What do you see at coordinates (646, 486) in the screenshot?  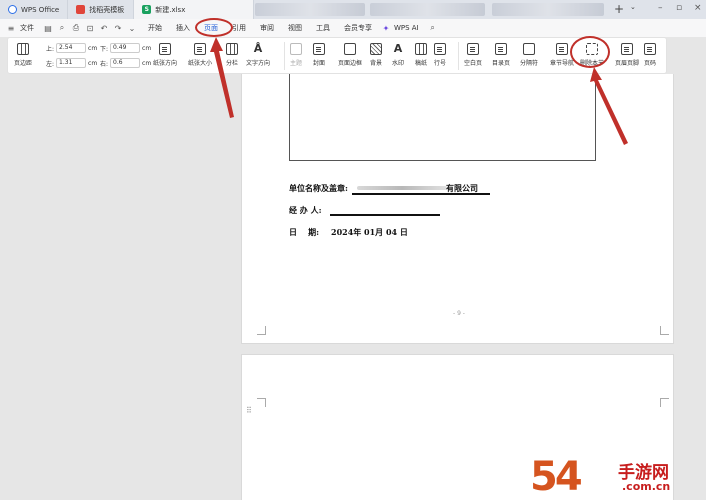 I see `watermark-domain: .com.cn` at bounding box center [646, 486].